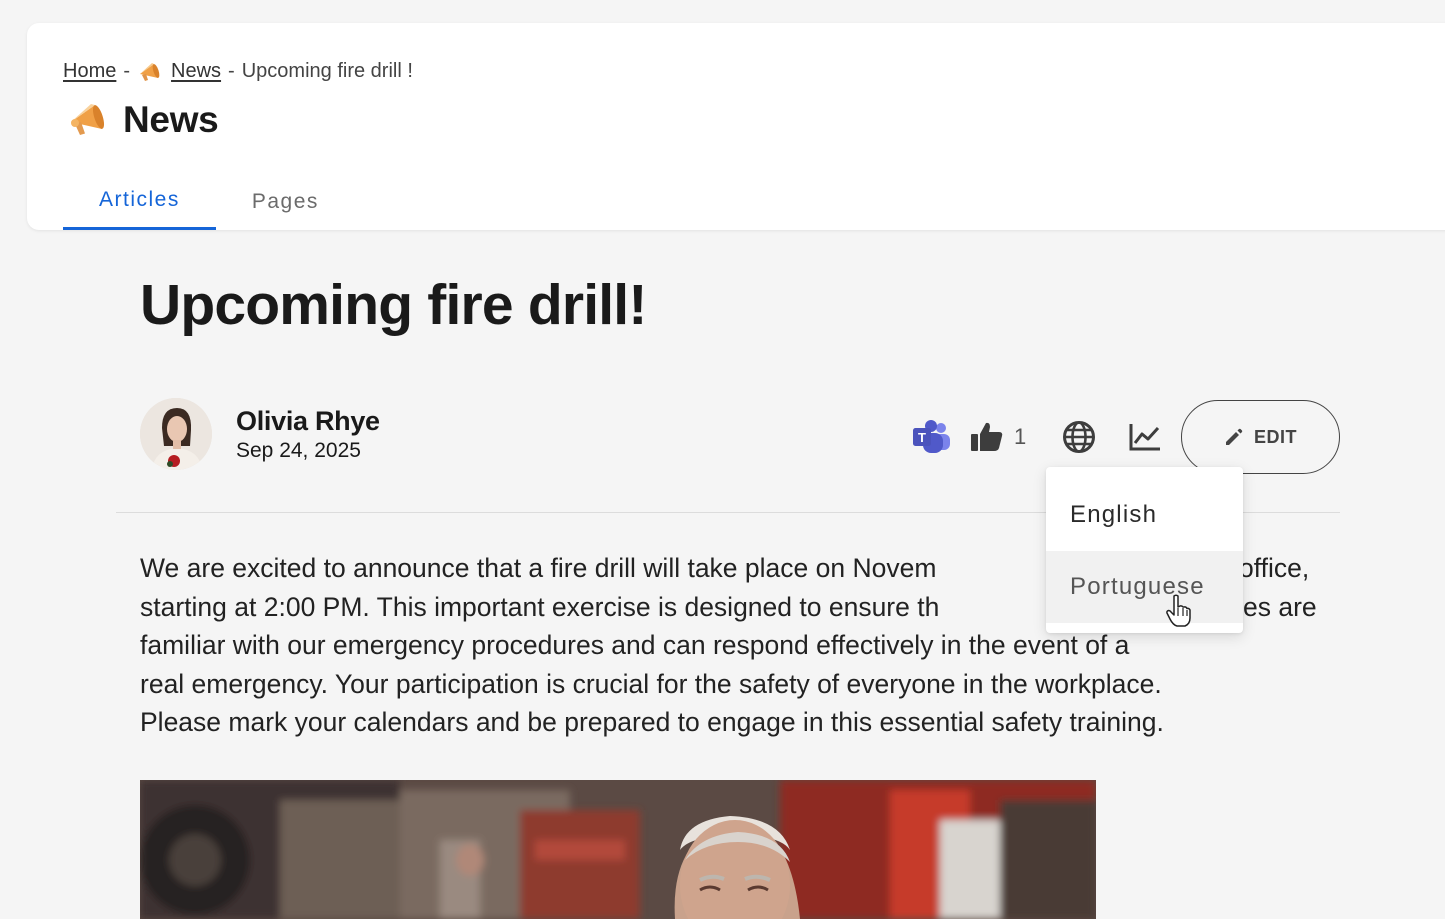  I want to click on share-teams-button: T, so click(932, 437).